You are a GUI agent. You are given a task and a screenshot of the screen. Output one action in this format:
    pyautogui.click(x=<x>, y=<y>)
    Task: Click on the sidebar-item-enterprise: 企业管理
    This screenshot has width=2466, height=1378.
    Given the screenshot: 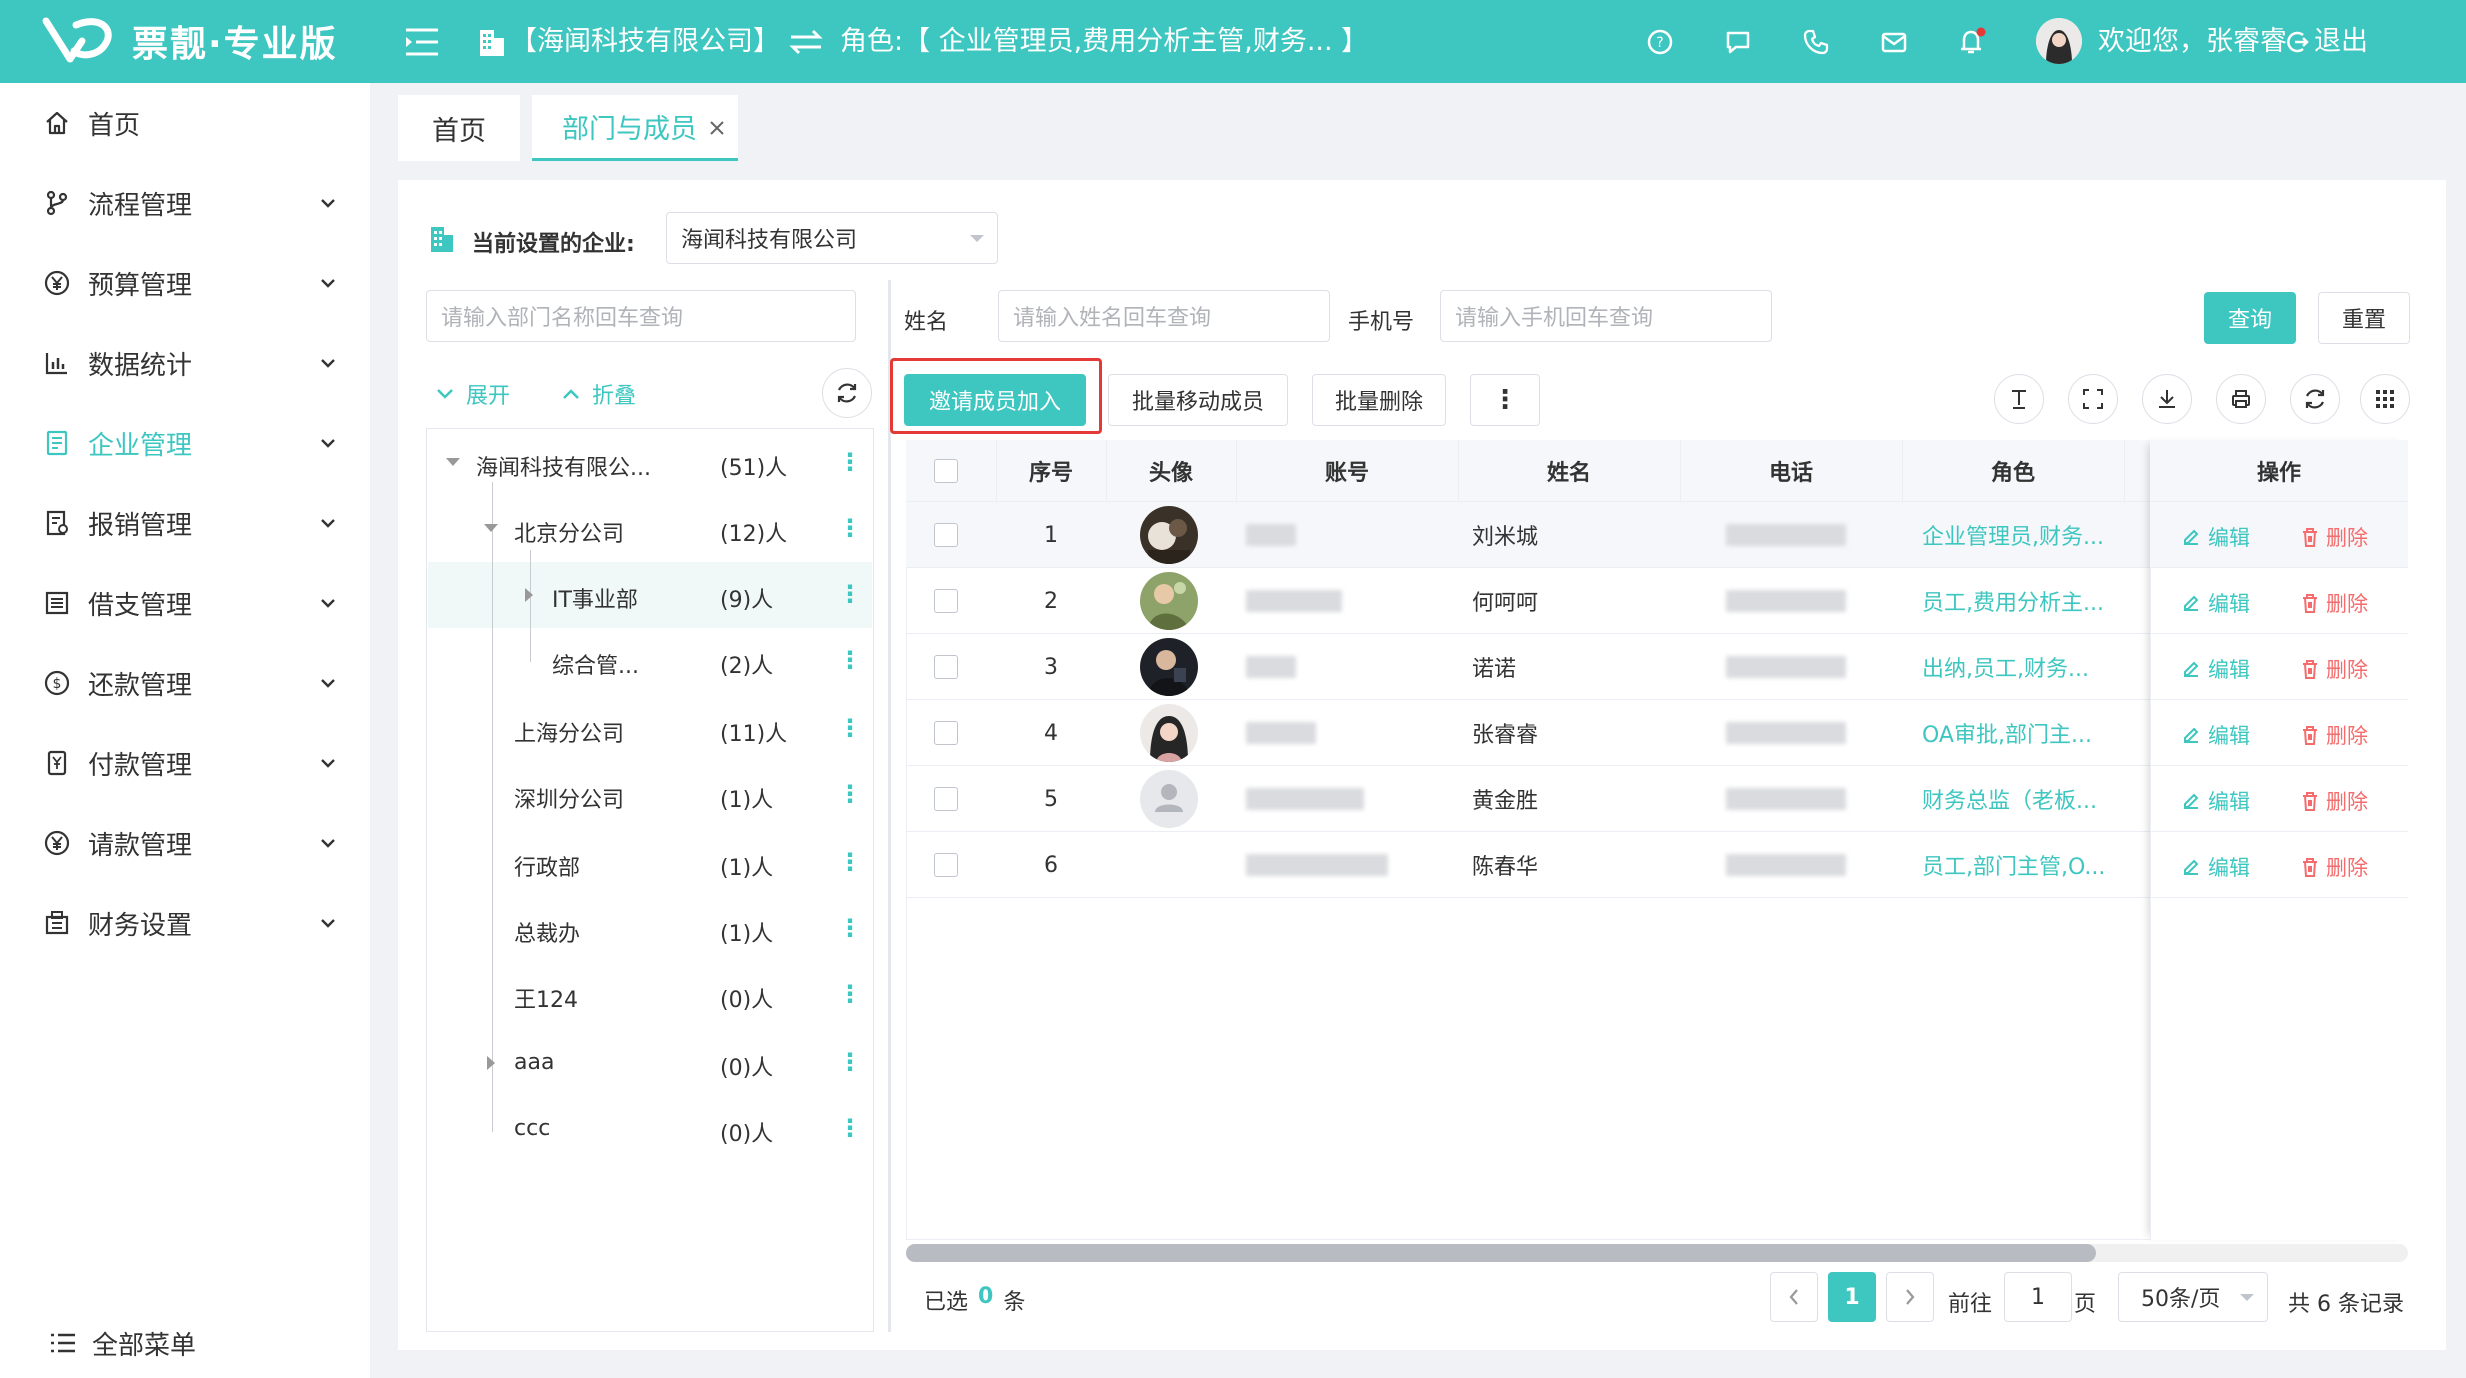 What is the action you would take?
    pyautogui.click(x=185, y=443)
    